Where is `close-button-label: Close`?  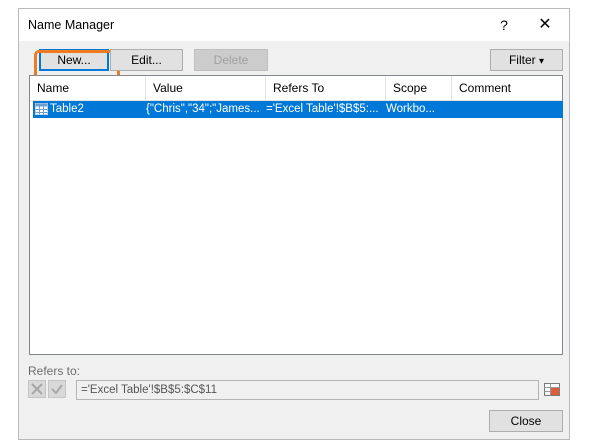
close-button-label: Close is located at coordinates (526, 421).